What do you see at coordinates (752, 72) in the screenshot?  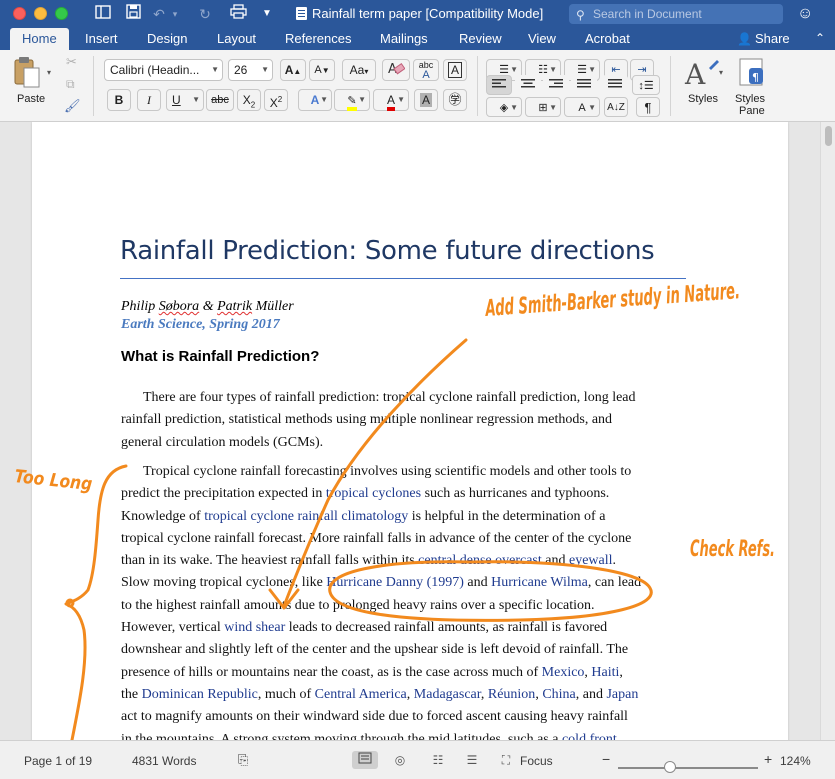 I see `styles-pane-icon: ¶` at bounding box center [752, 72].